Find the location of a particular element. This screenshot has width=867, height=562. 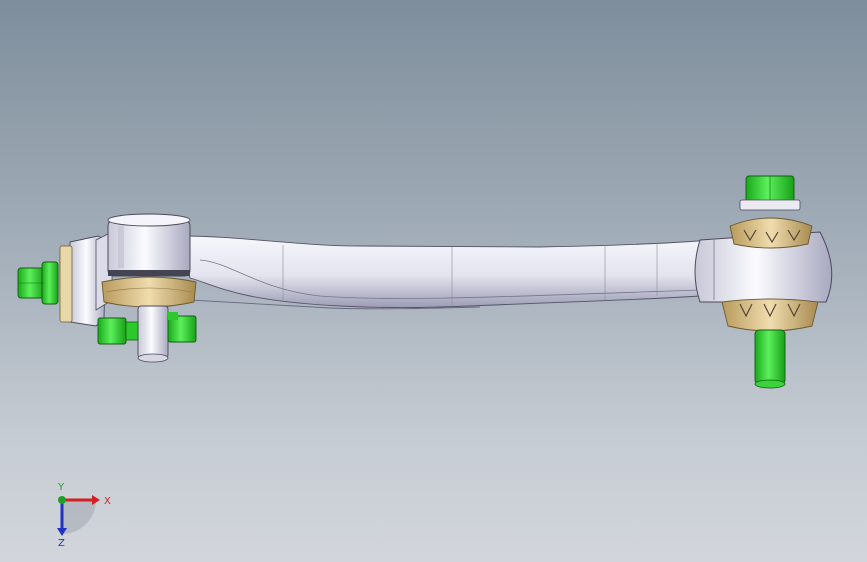

z-axis-label: Z is located at coordinates (61, 543).